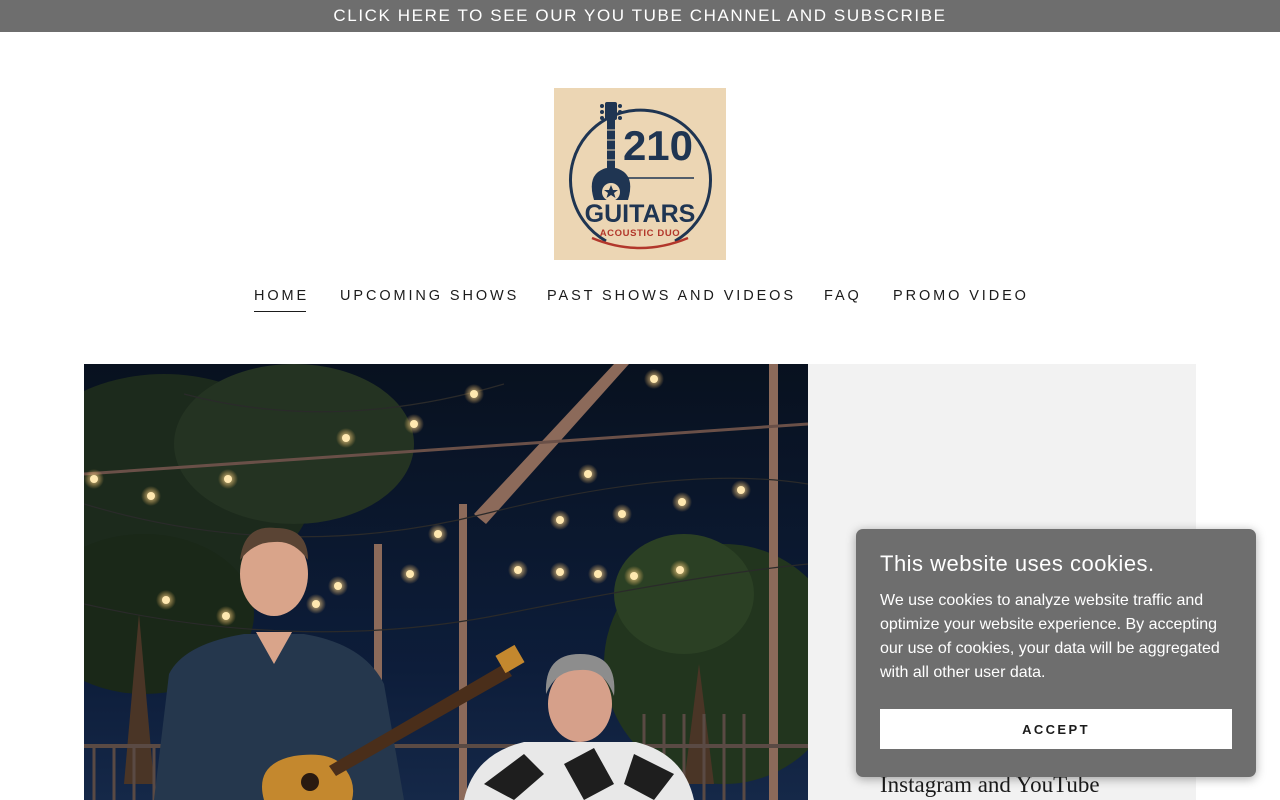 This screenshot has width=1280, height=800. Describe the element at coordinates (961, 296) in the screenshot. I see `nav-item-promo-video: PROMO VIDEO` at that location.